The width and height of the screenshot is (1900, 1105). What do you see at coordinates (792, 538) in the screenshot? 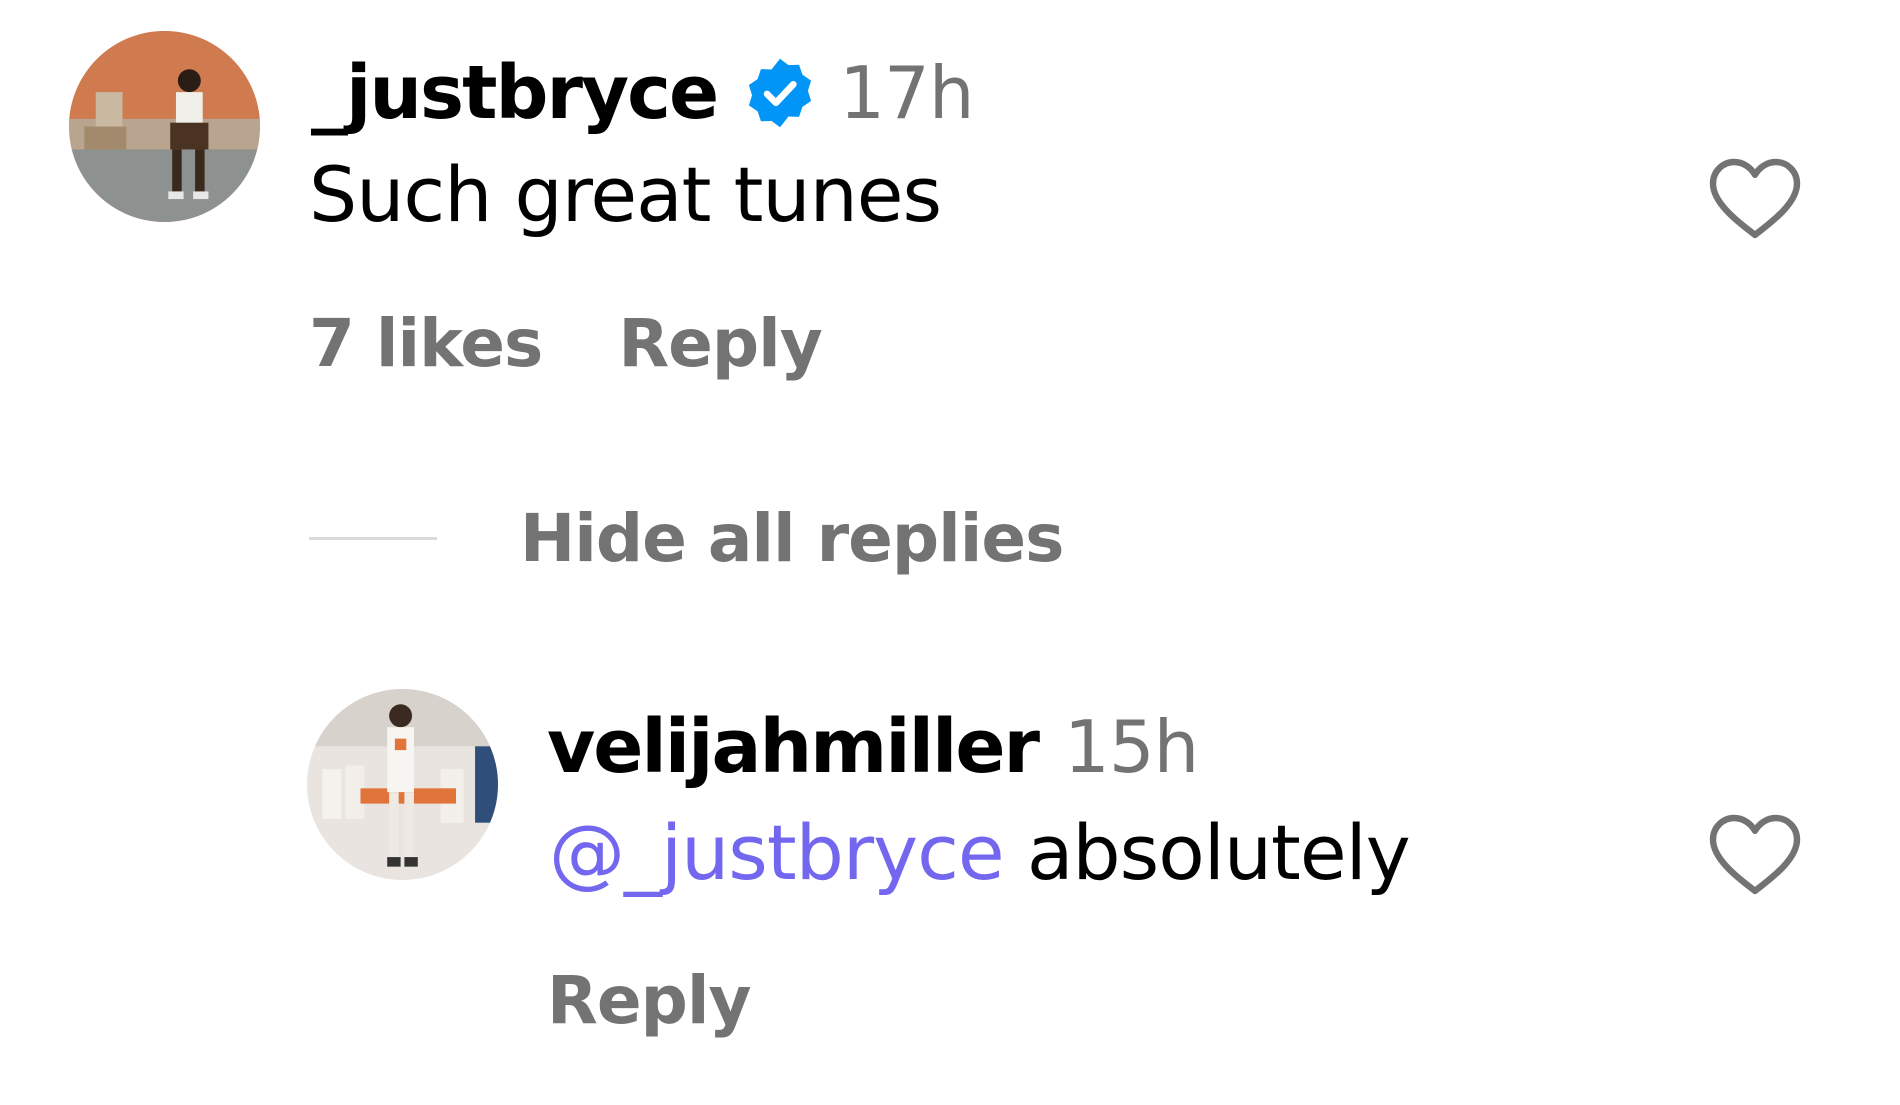
I see `hide-replies-label: Hide all replies` at bounding box center [792, 538].